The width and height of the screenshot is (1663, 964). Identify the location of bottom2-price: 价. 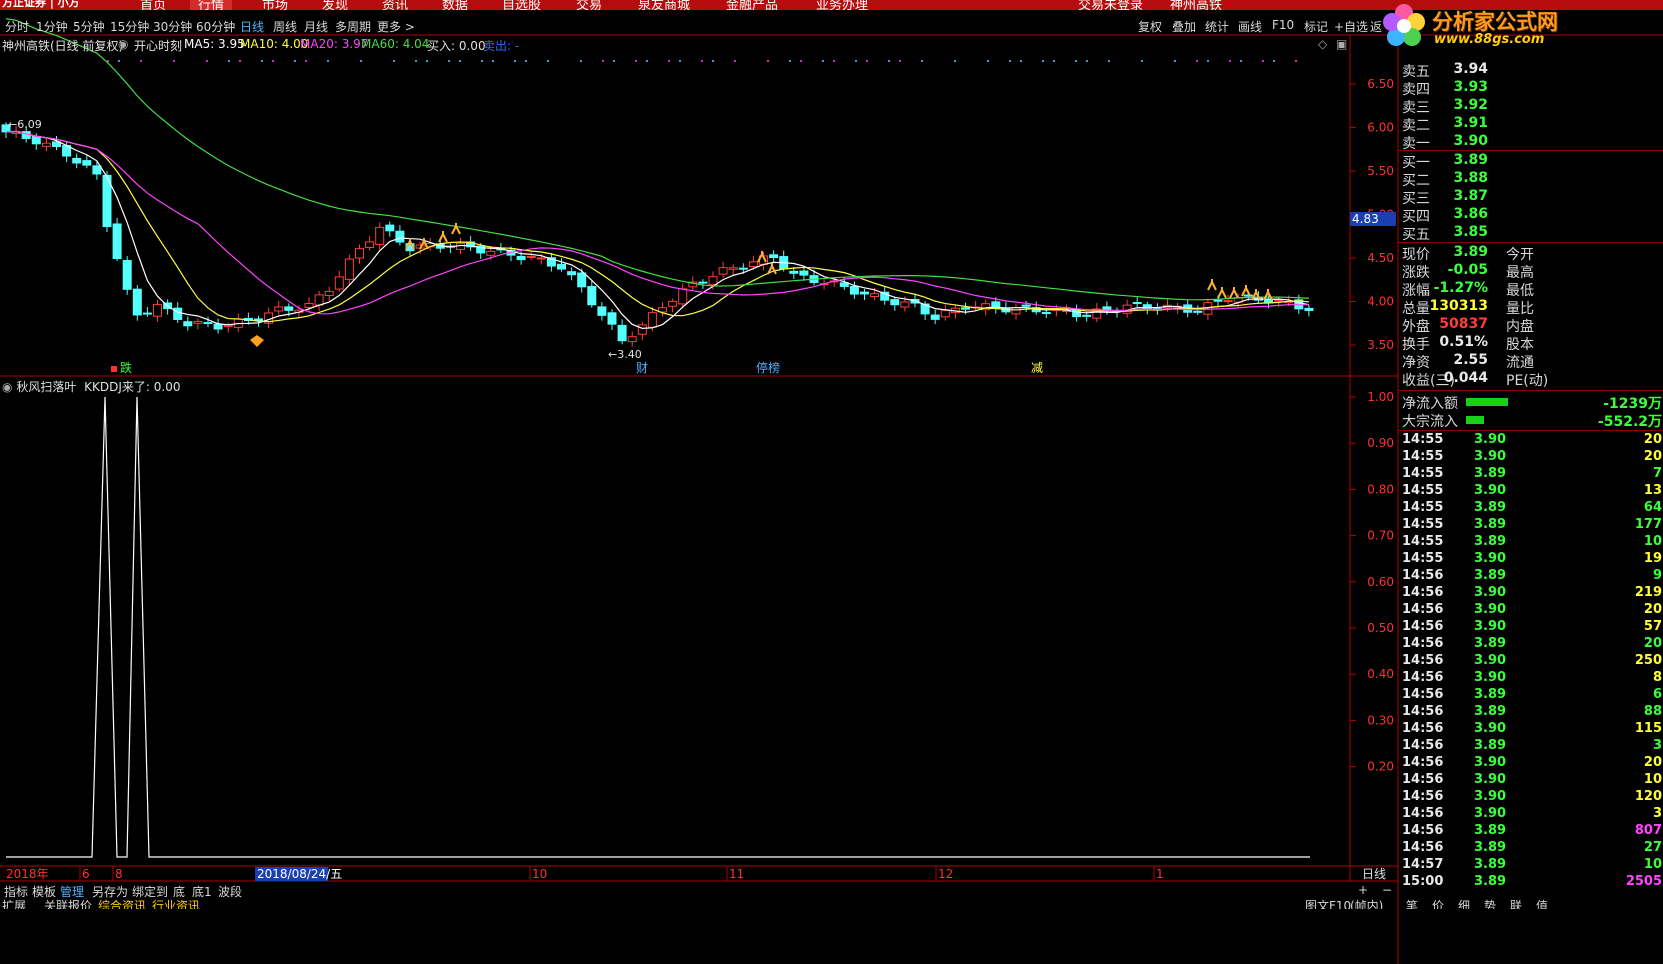
(1438, 903).